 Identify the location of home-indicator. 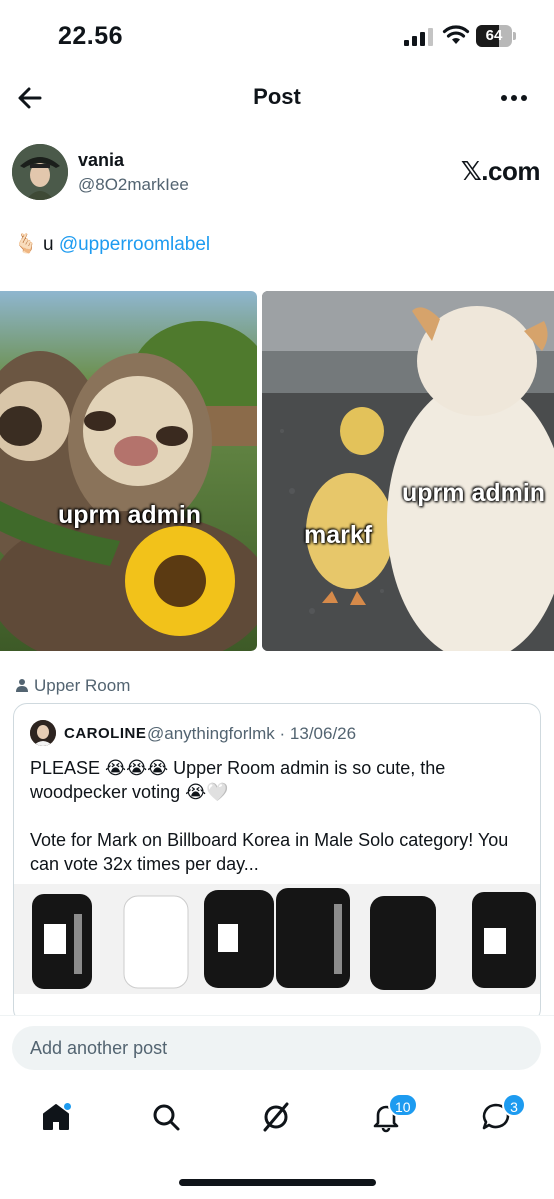
(277, 1182).